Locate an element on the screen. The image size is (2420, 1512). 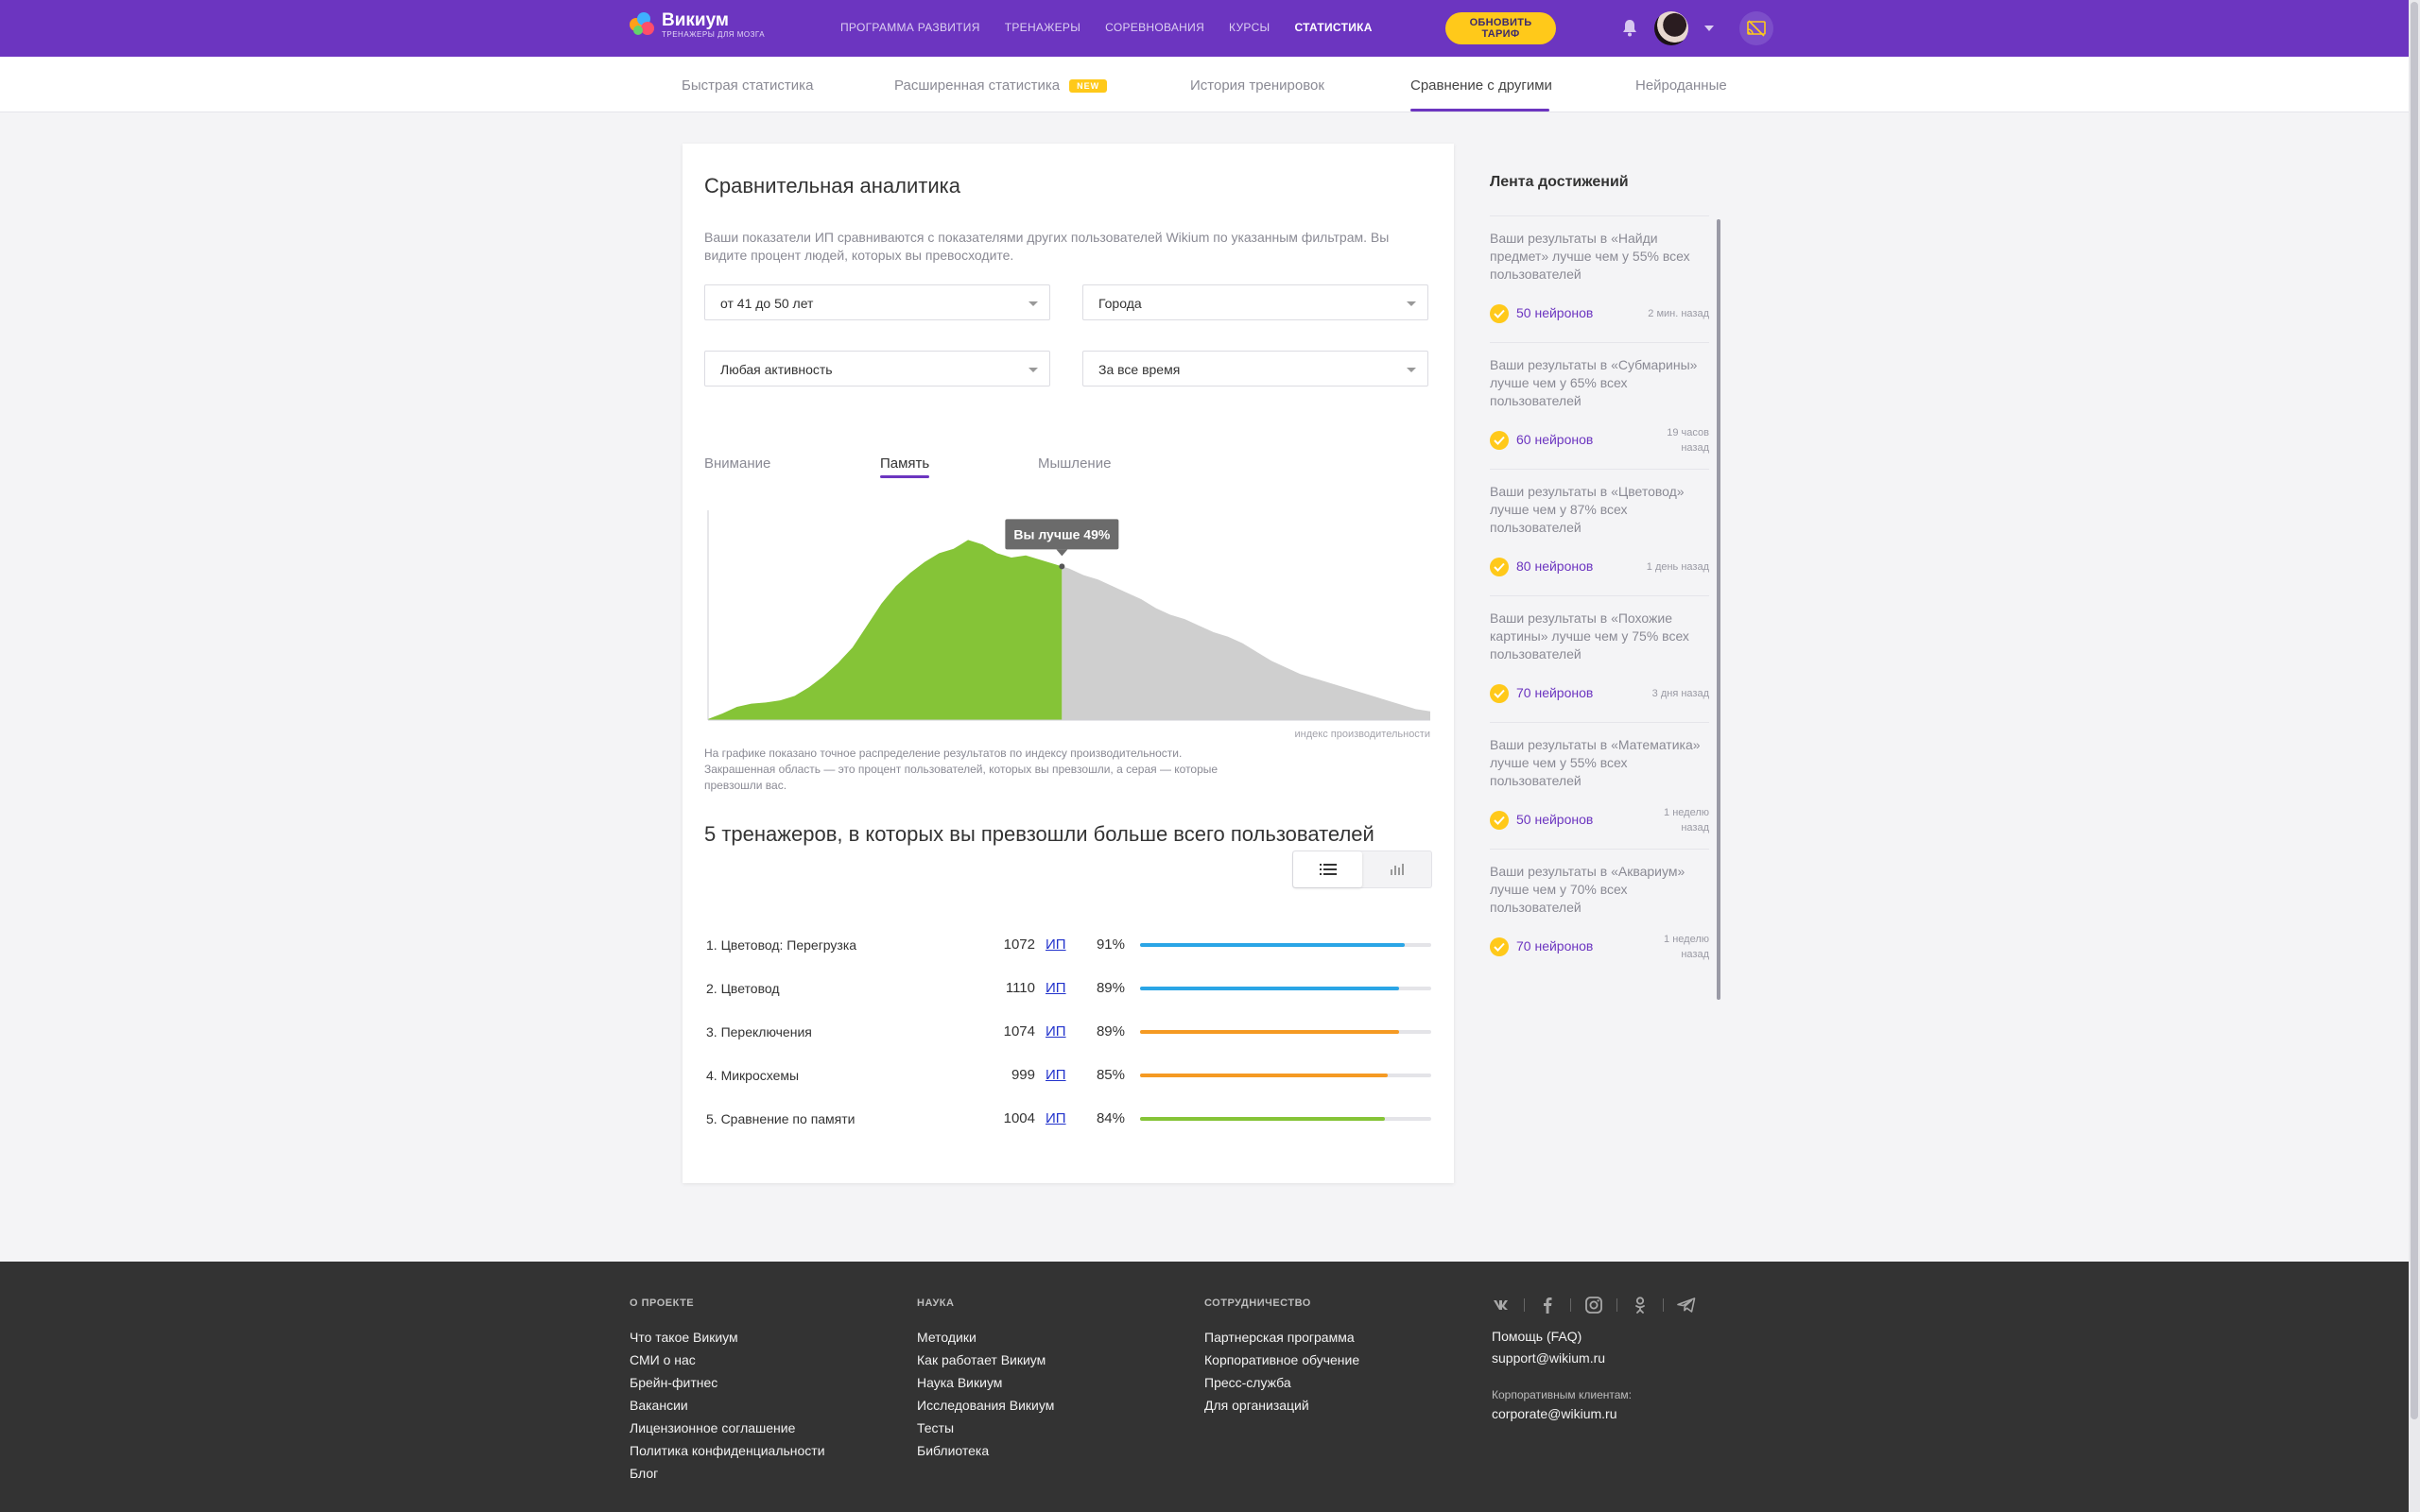
tab-extended-stats: Расширенная статистика NEW is located at coordinates (1001, 85).